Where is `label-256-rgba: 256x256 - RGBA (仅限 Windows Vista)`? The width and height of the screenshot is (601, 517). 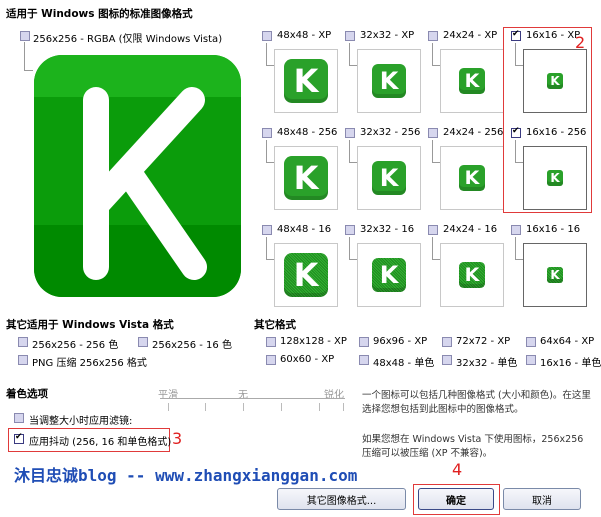 label-256-rgba: 256x256 - RGBA (仅限 Windows Vista) is located at coordinates (128, 39).